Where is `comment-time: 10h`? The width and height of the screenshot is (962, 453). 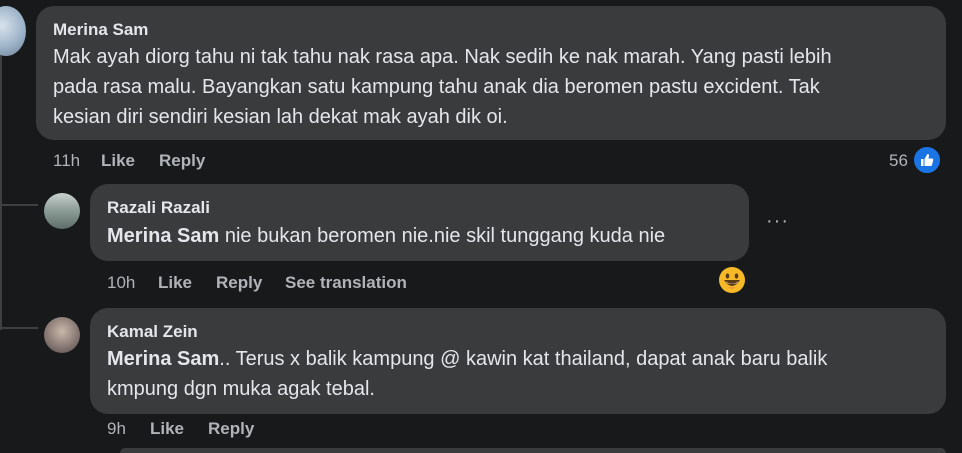
comment-time: 10h is located at coordinates (121, 283).